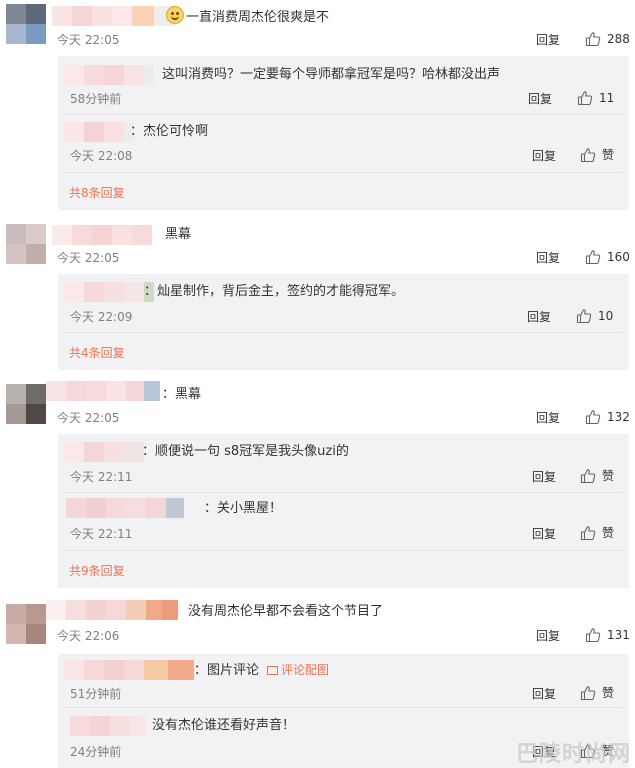  I want to click on like-button: 288, so click(607, 39).